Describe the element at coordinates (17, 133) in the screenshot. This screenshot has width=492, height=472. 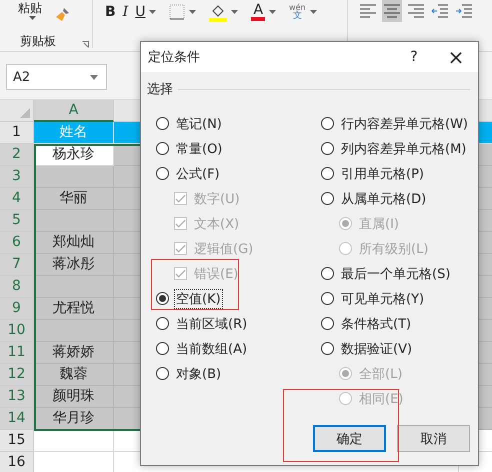
I see `row-header: 1` at that location.